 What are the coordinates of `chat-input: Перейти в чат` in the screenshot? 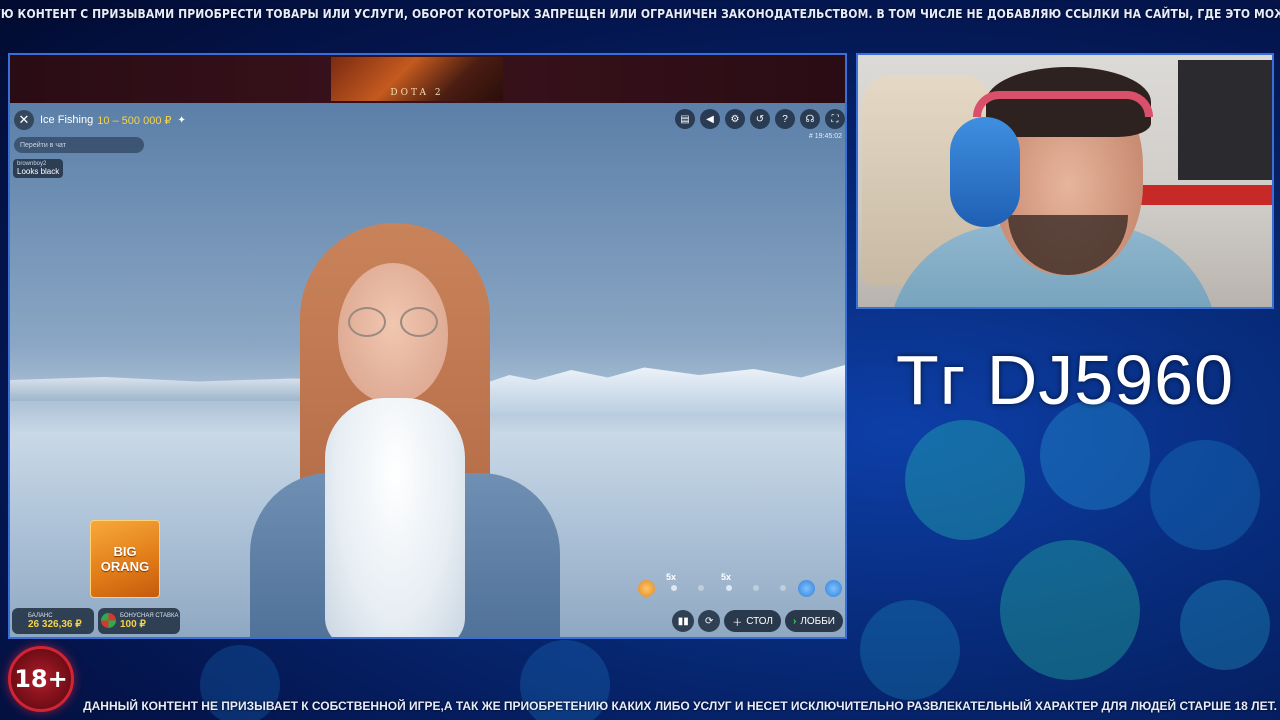 It's located at (79, 145).